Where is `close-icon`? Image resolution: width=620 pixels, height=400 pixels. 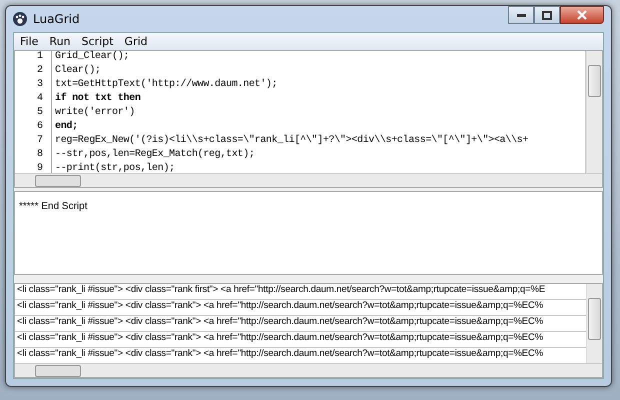
close-icon is located at coordinates (582, 15).